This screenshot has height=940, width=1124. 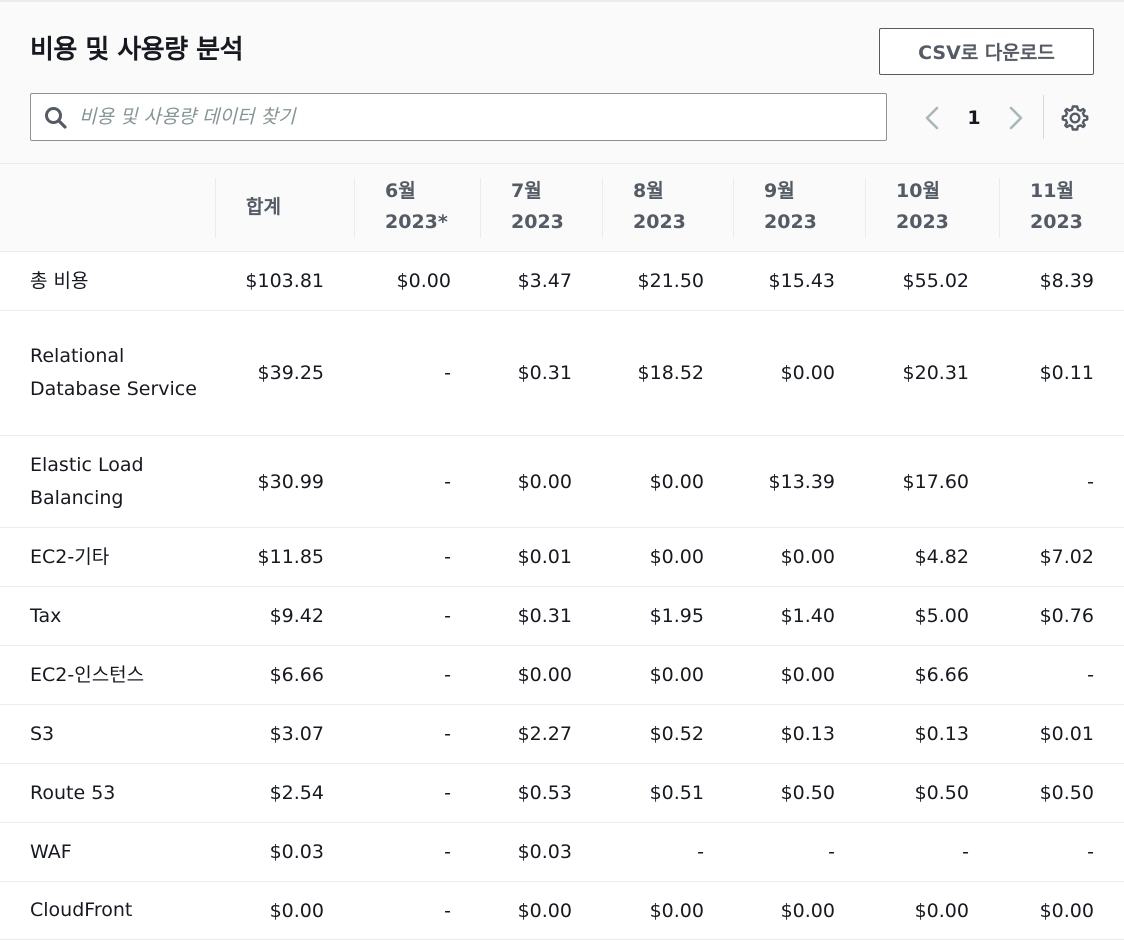 I want to click on column-header-line1: 8월, so click(x=648, y=191).